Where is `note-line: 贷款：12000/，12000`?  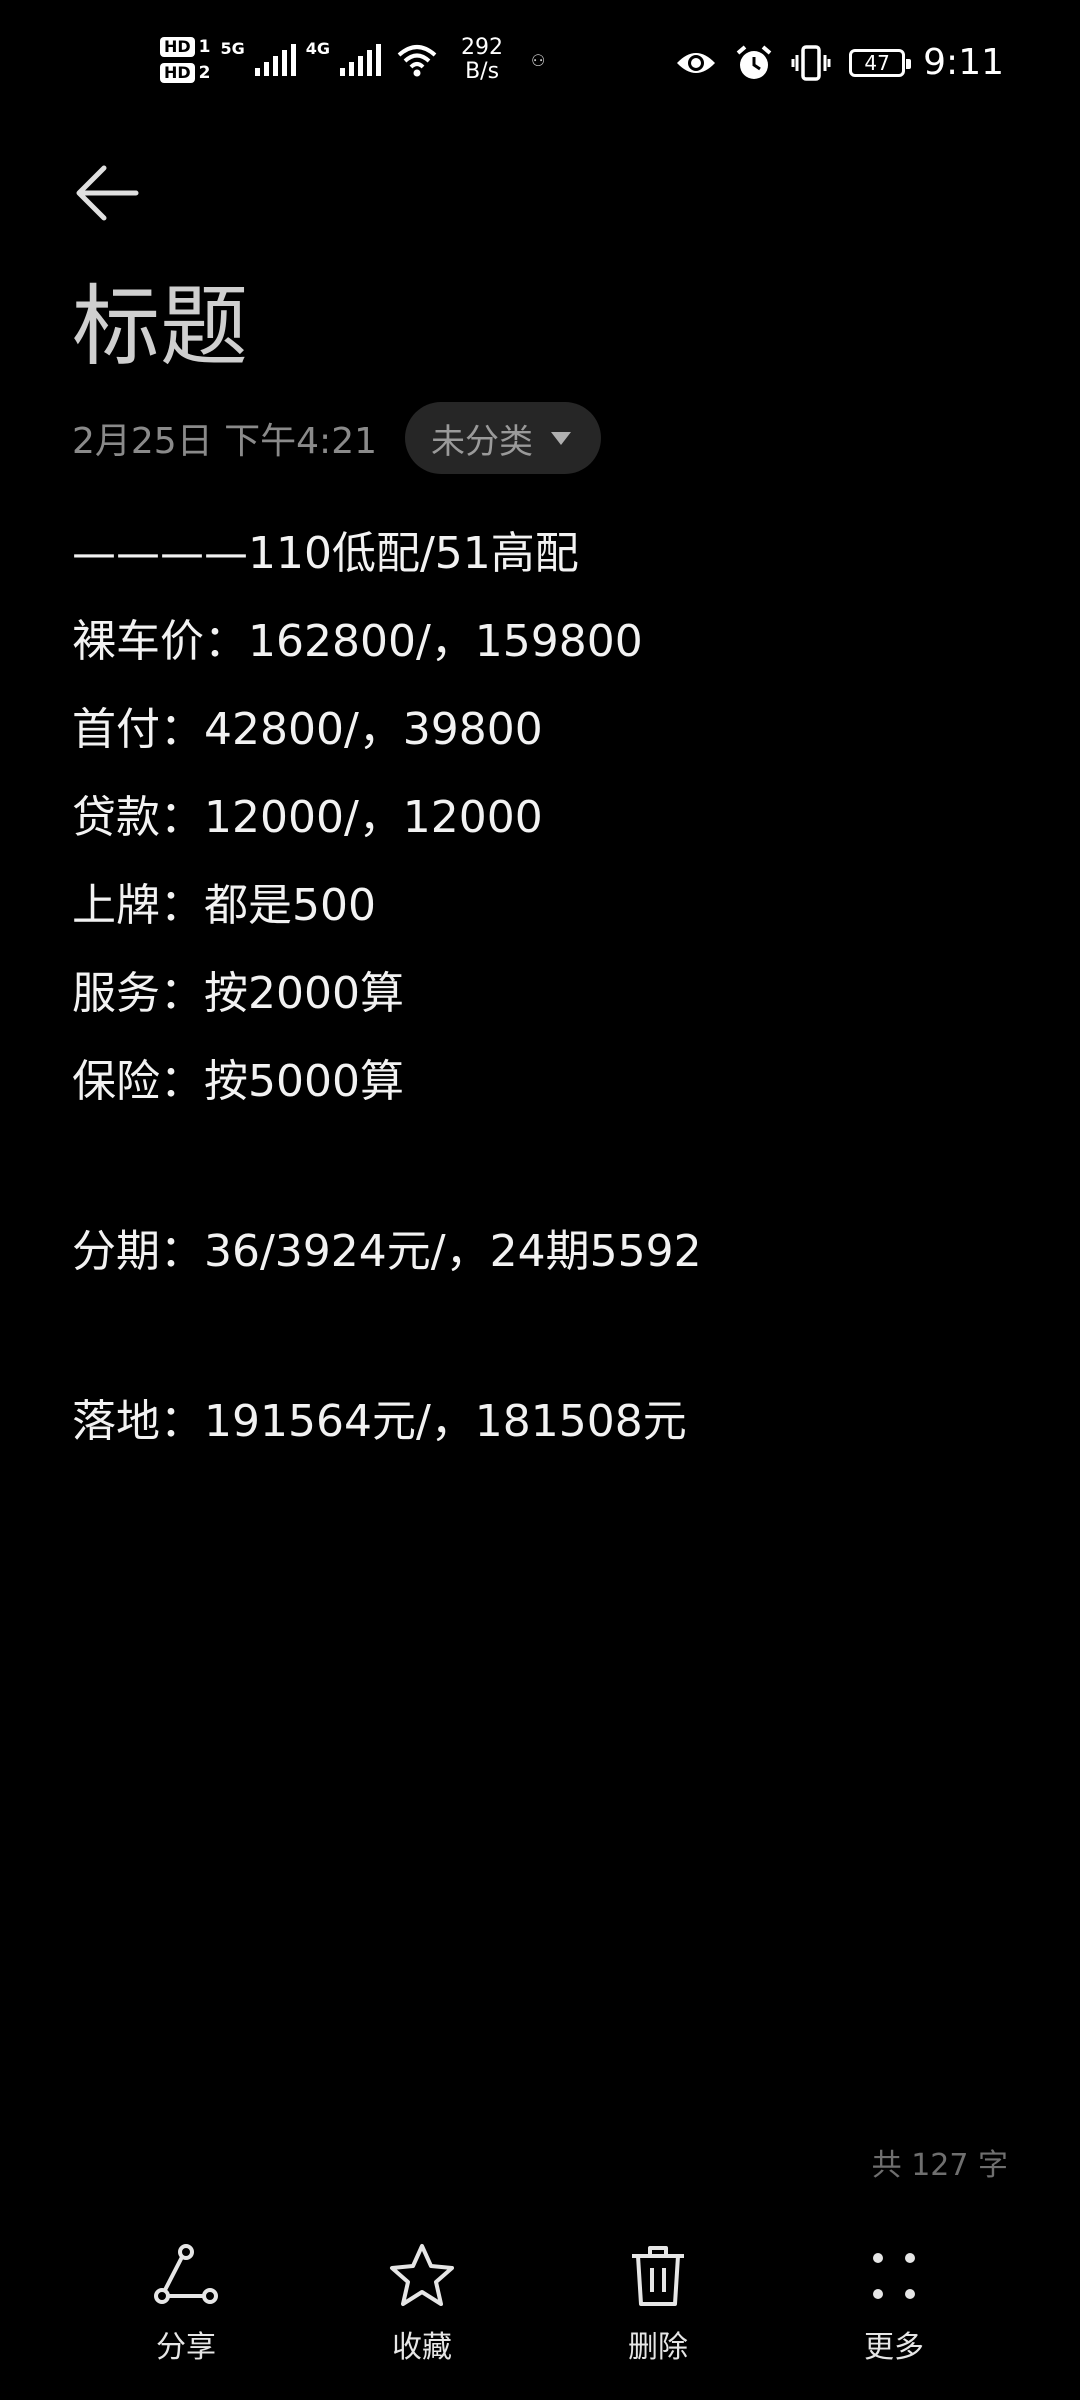 note-line: 贷款：12000/，12000 is located at coordinates (307, 817).